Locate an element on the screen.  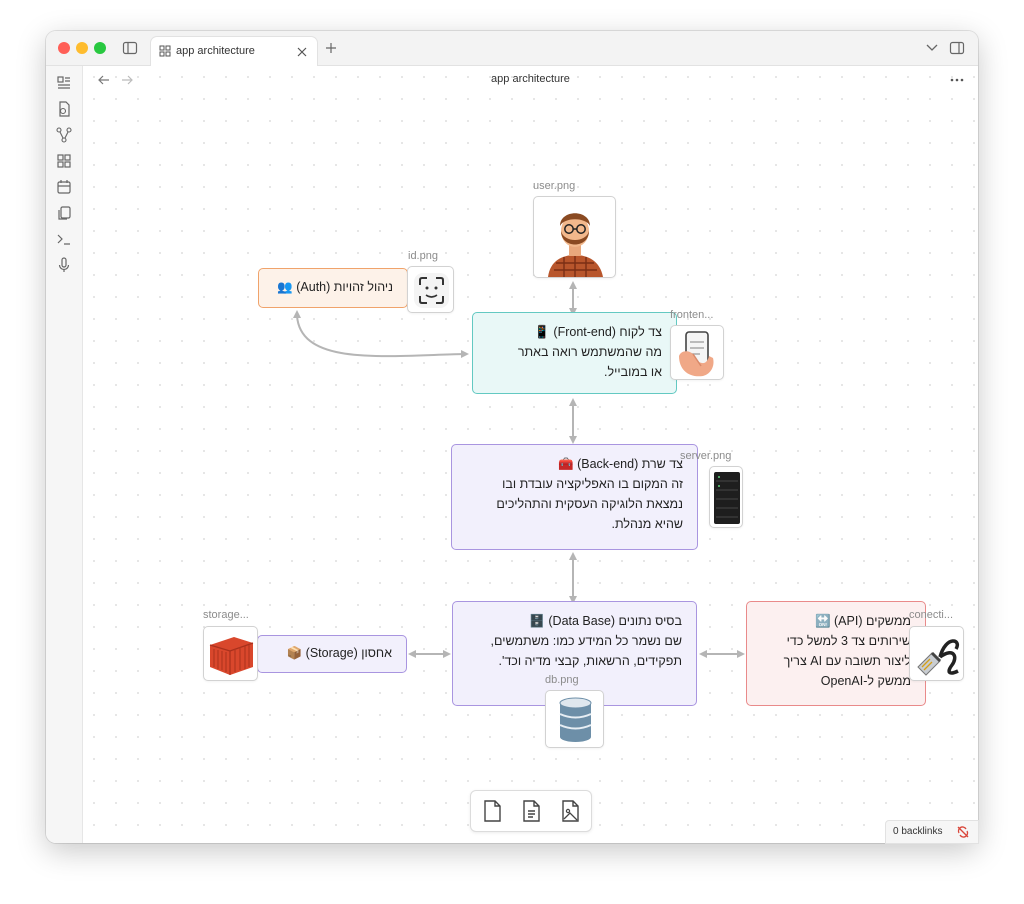
image-node-id is located at coordinates (430, 289).